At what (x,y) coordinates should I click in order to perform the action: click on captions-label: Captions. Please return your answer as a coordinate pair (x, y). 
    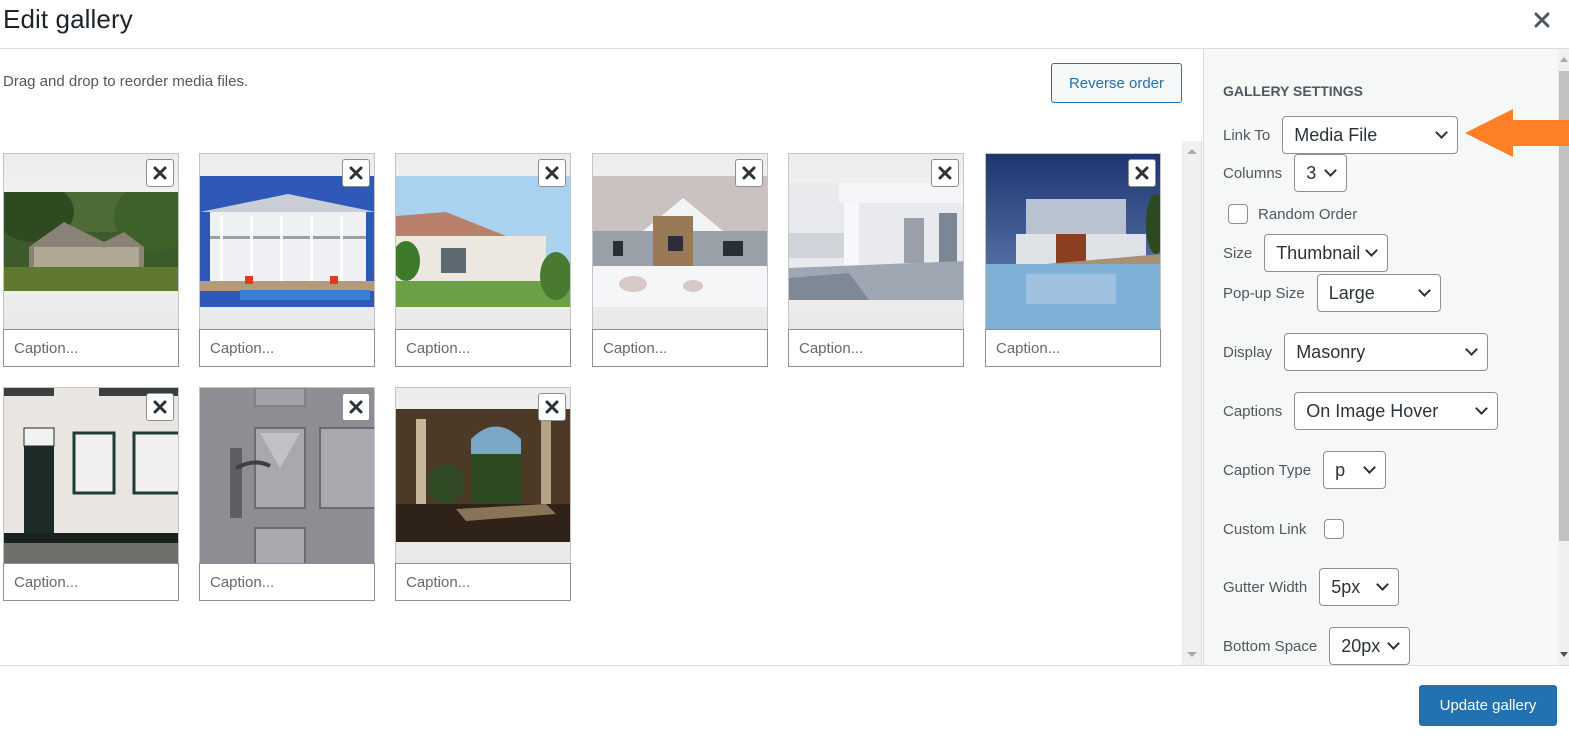
    Looking at the image, I should click on (1253, 411).